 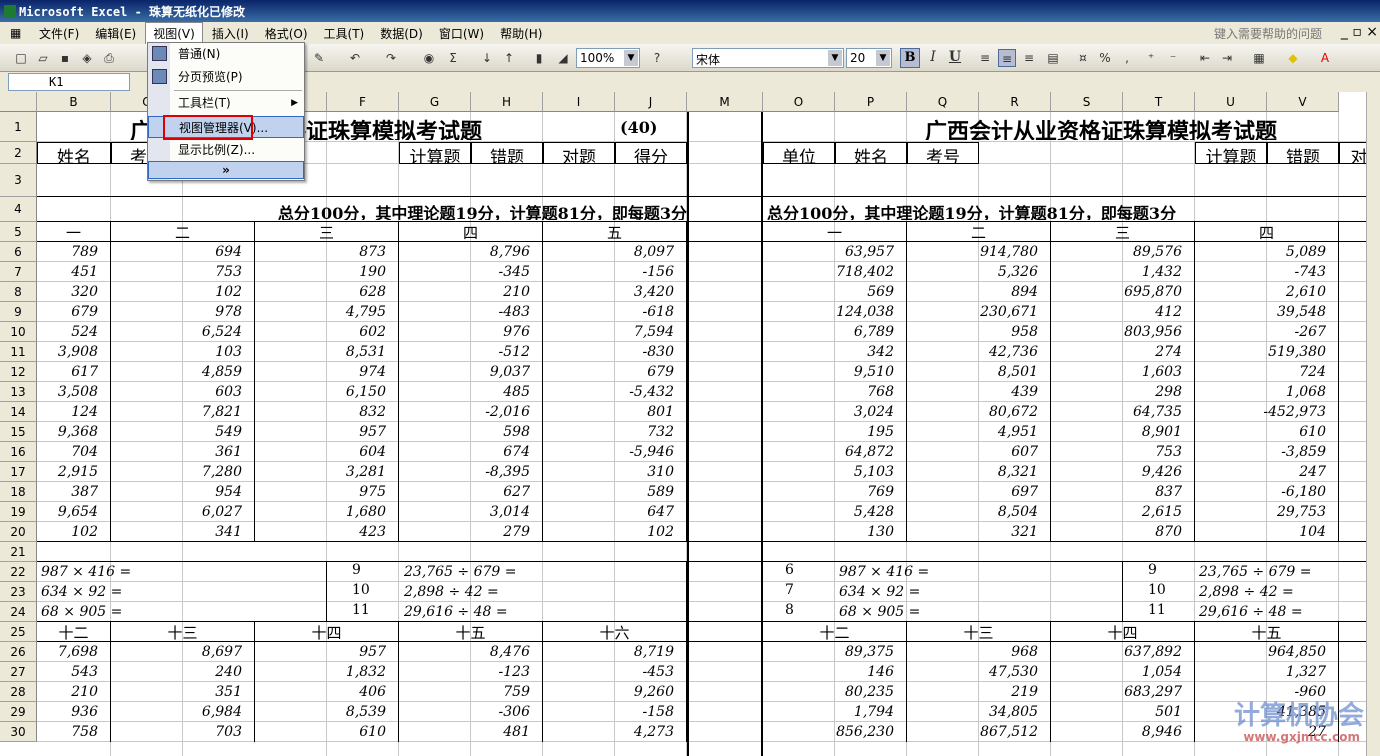 I want to click on drawing-icon: ◢, so click(x=563, y=58).